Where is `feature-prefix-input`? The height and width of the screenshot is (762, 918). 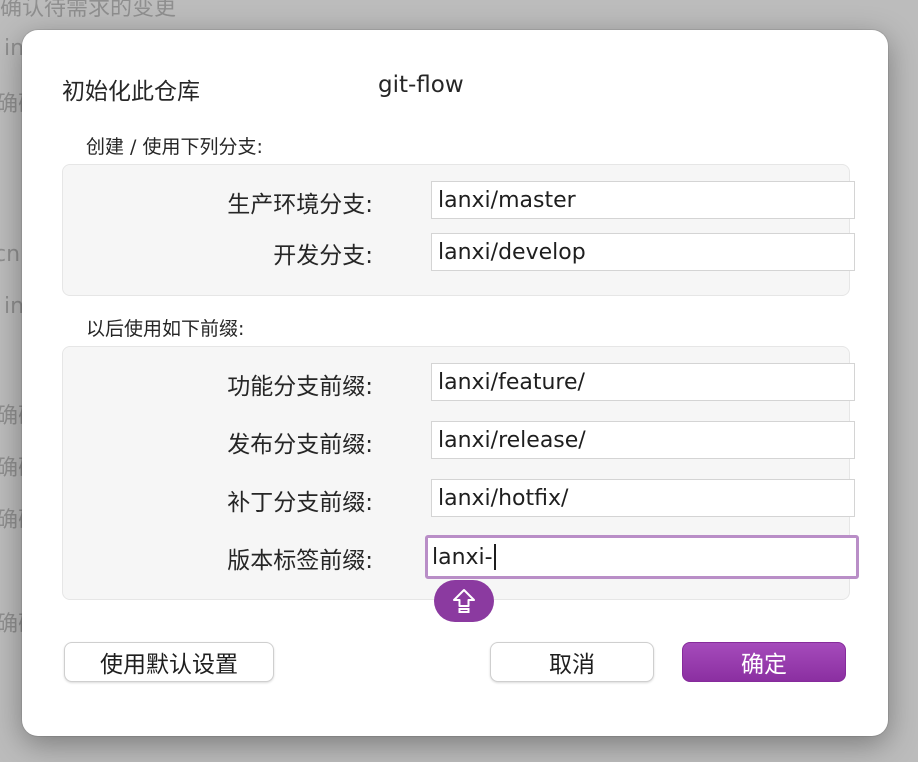
feature-prefix-input is located at coordinates (643, 382).